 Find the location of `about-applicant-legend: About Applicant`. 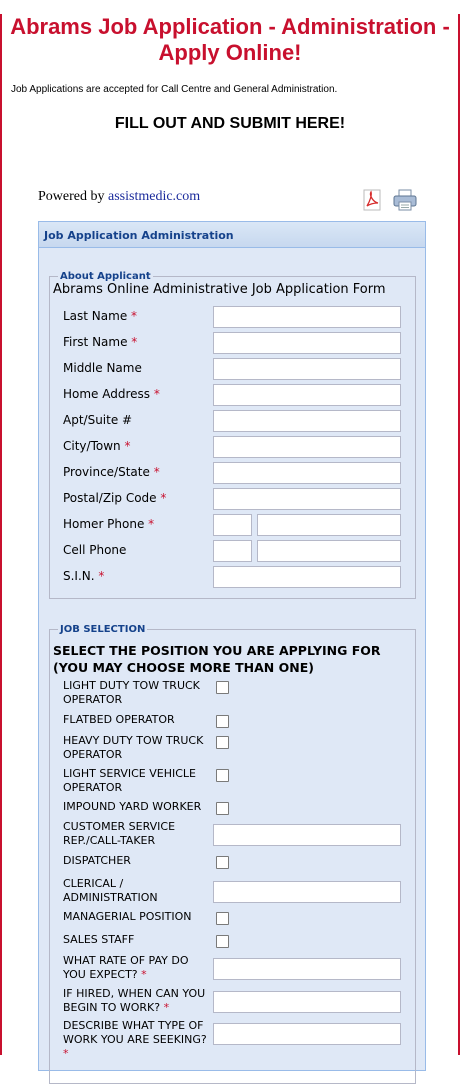

about-applicant-legend: About Applicant is located at coordinates (105, 276).